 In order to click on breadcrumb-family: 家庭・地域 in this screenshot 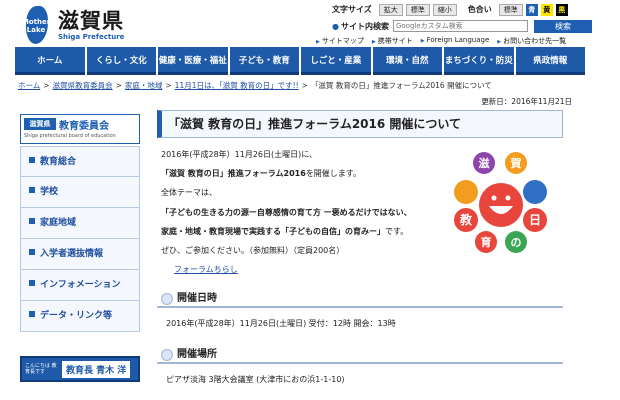, I will do `click(144, 85)`.